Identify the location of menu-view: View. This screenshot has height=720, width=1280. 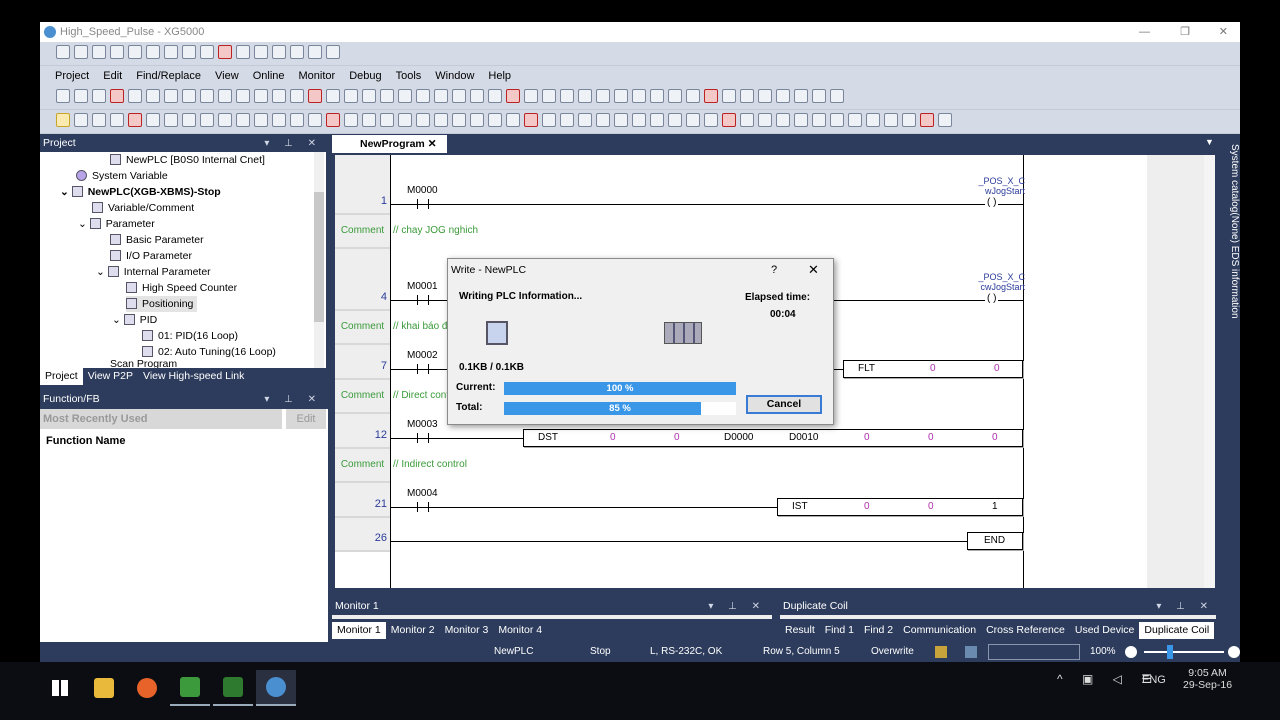
(227, 76).